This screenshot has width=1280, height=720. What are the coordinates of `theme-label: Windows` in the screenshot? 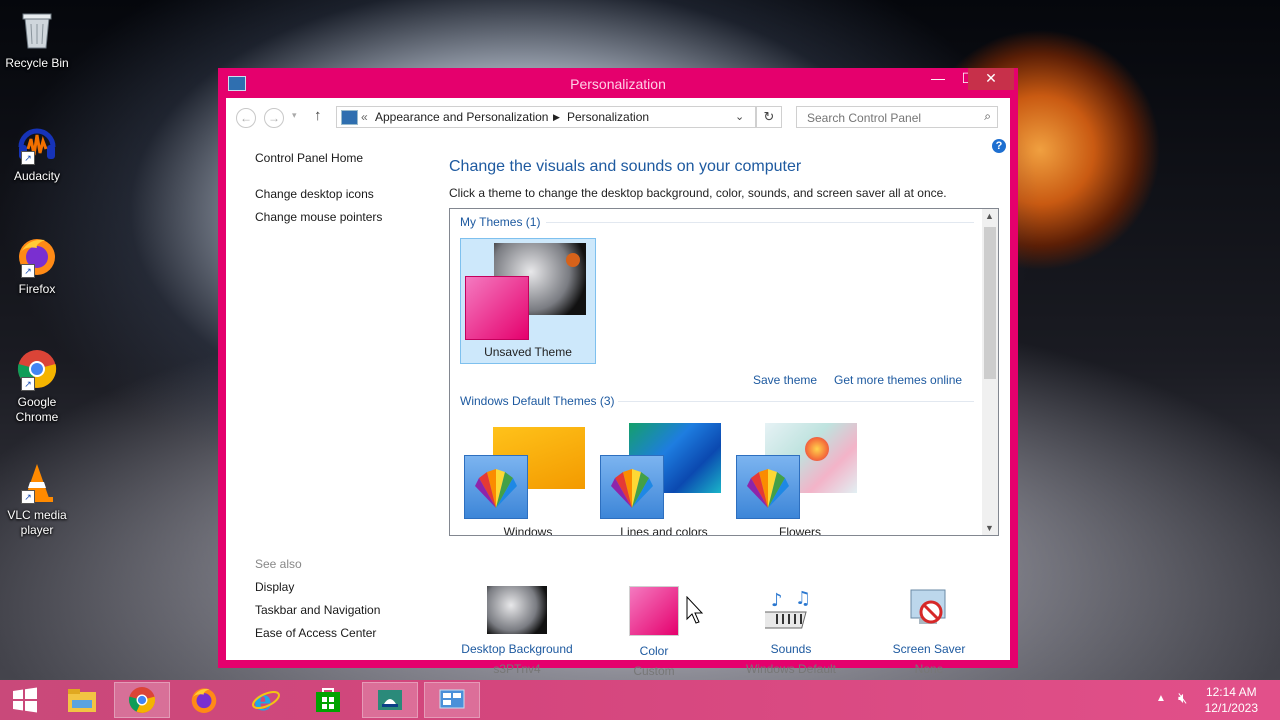 It's located at (528, 530).